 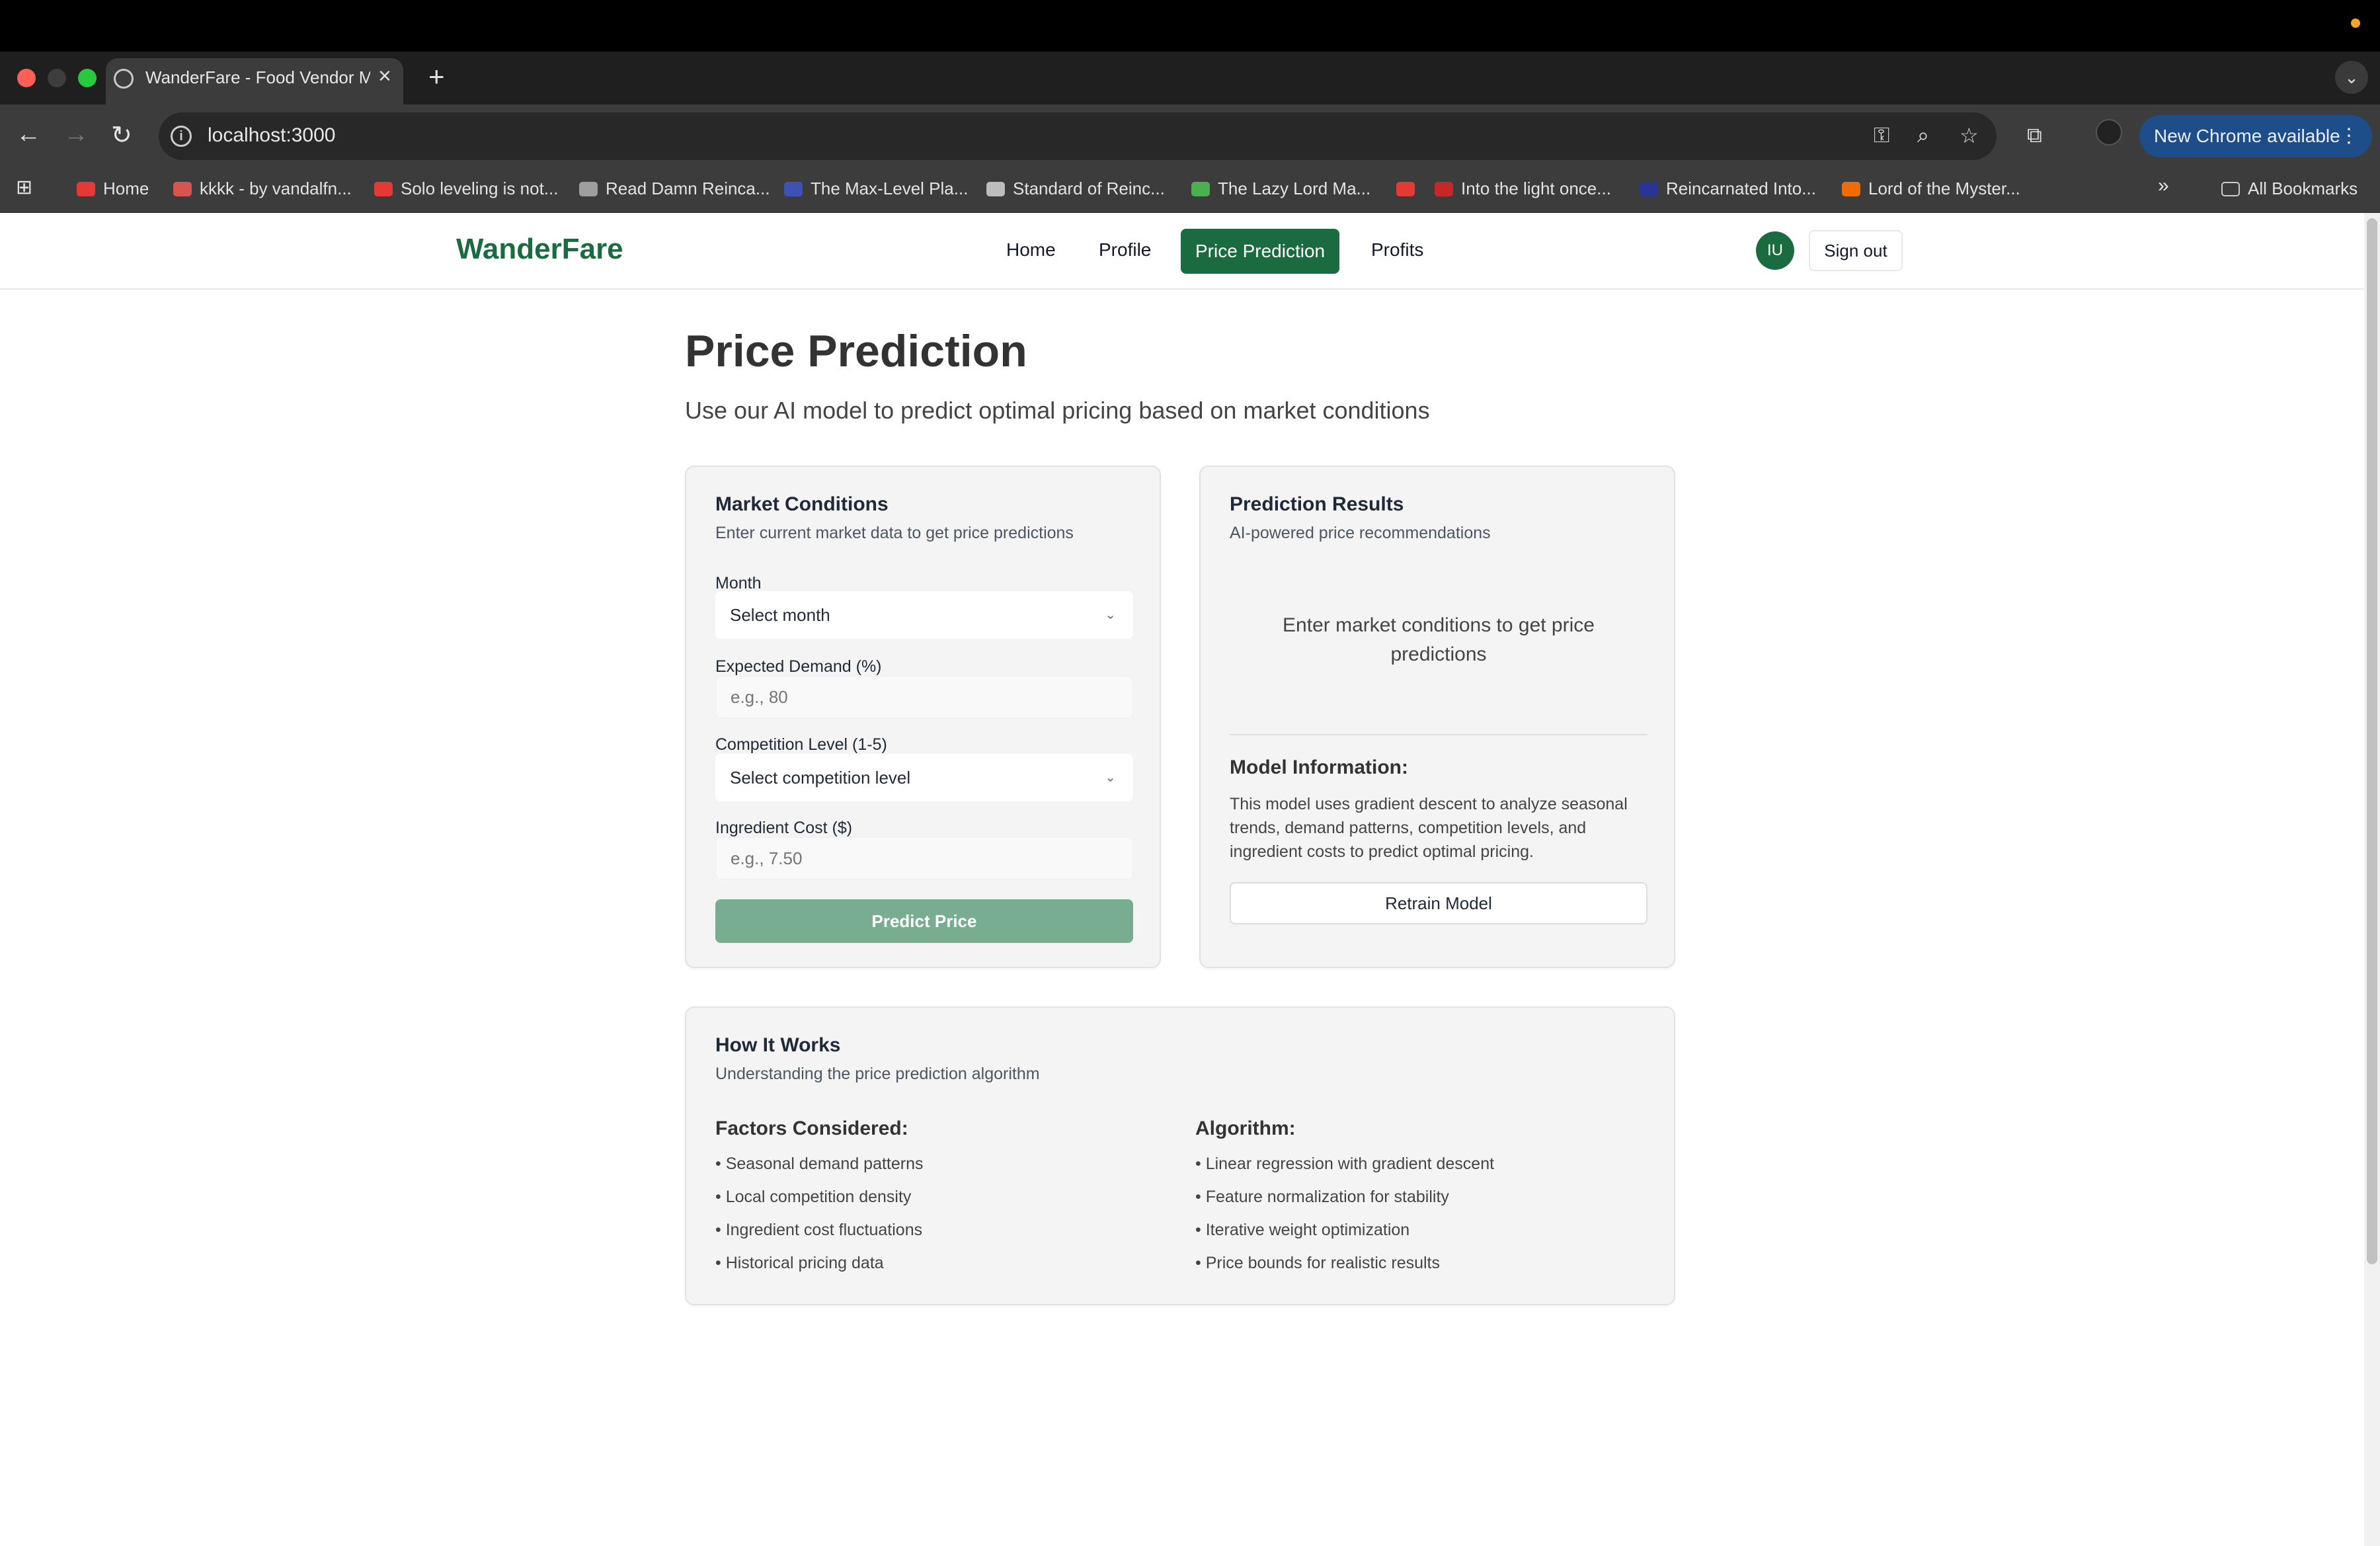 I want to click on factor-item: • Local competition density, so click(x=813, y=1197).